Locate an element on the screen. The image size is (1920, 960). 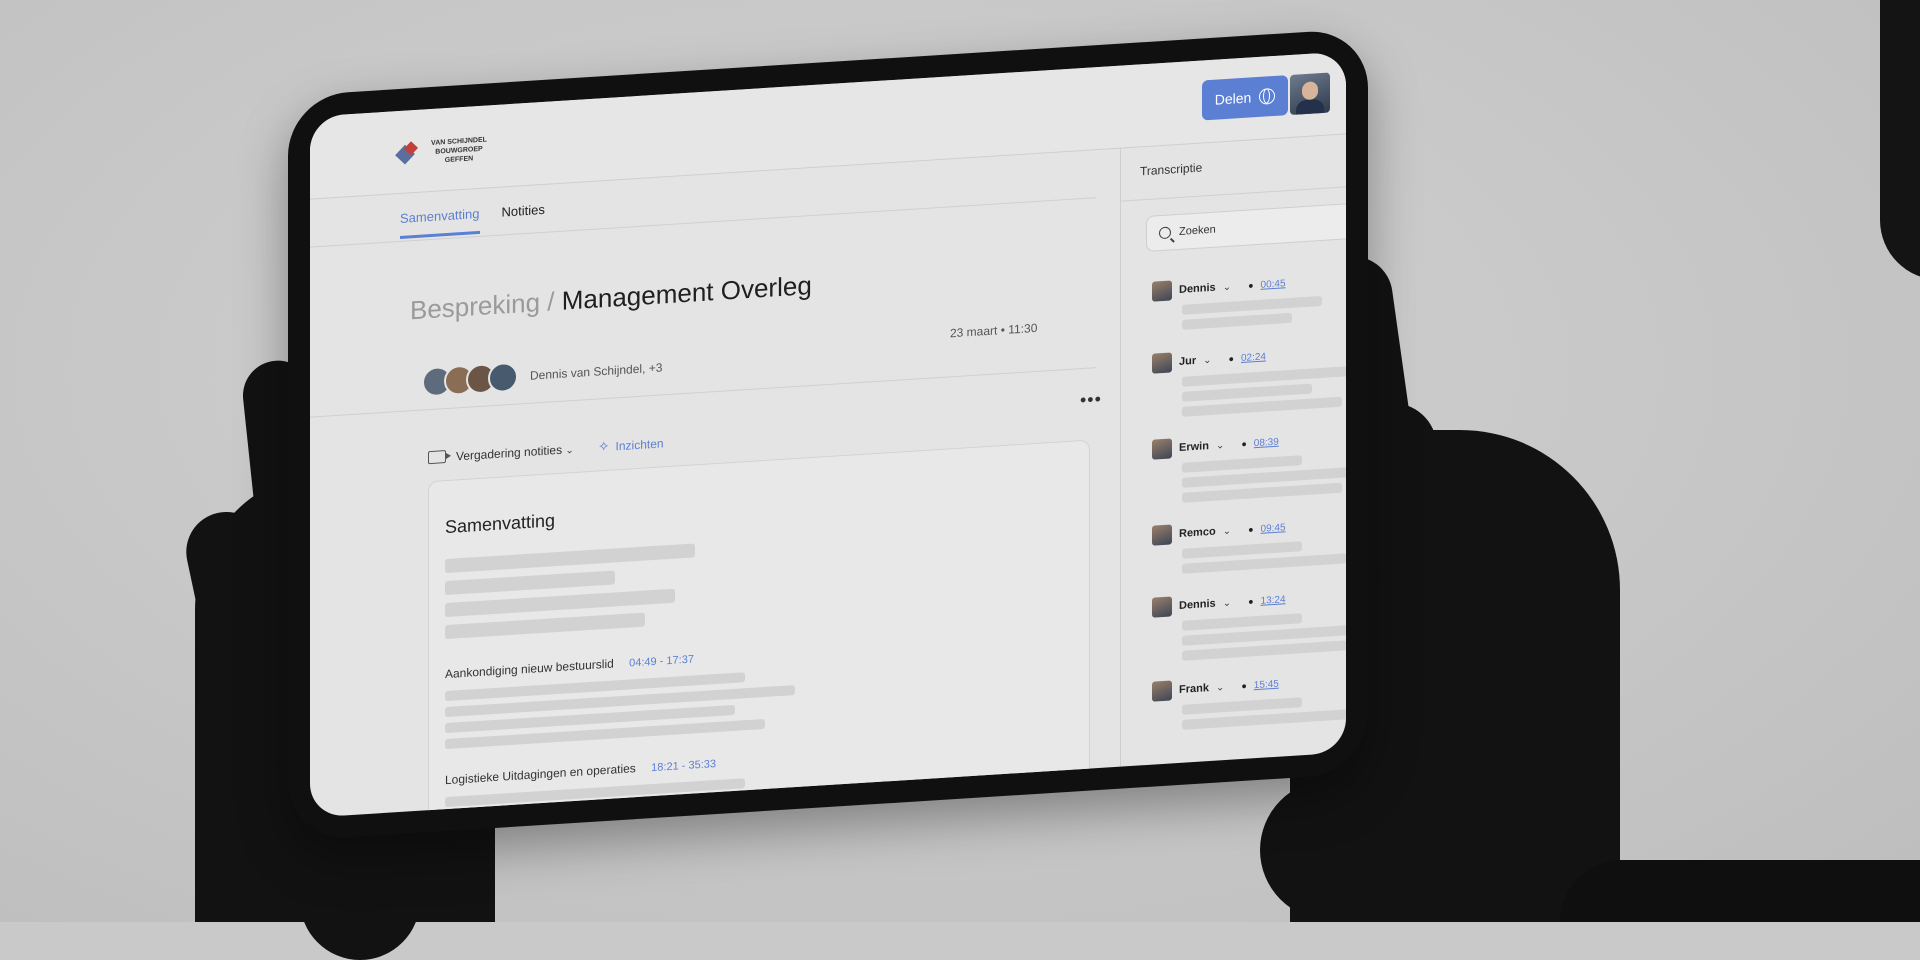
transcript-entry: Erwin ⌄ ● 08:39 is located at coordinates (1249, 465).